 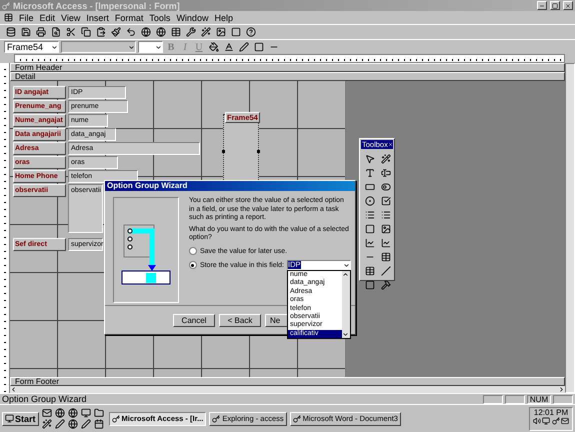 I want to click on monitor-icon, so click(x=9, y=418).